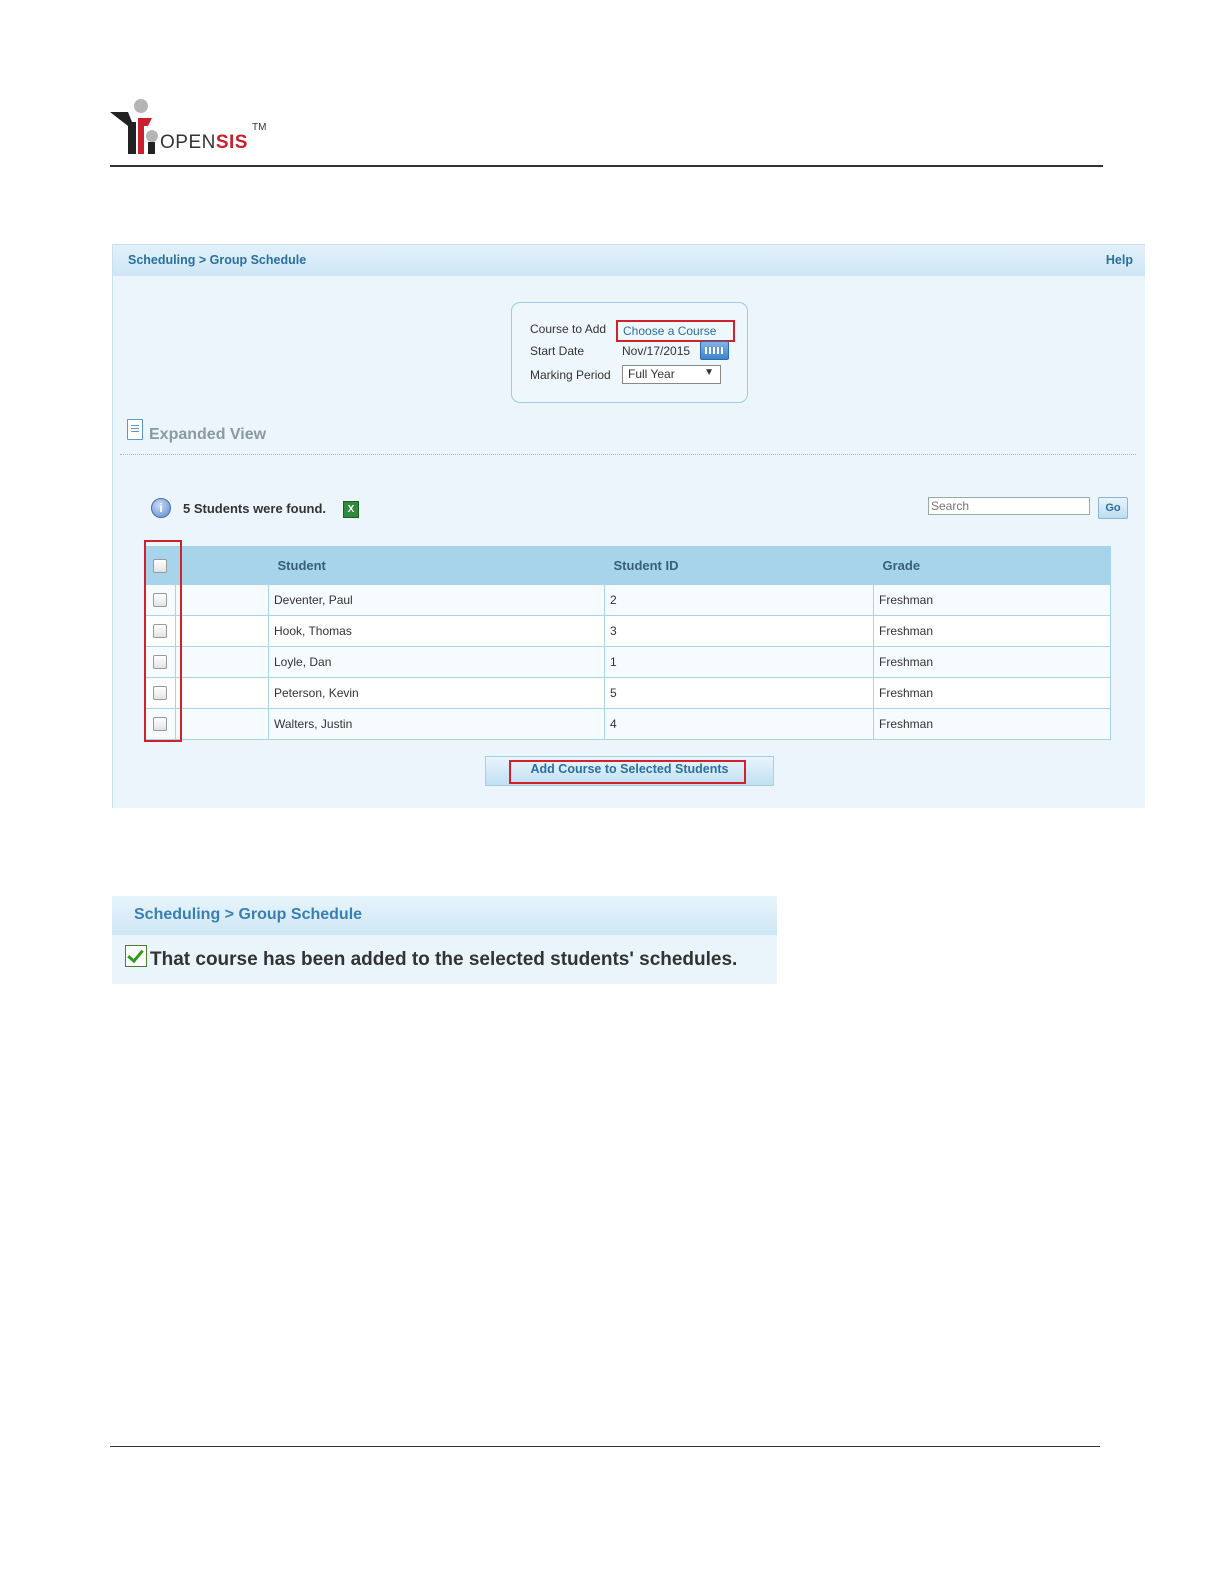  What do you see at coordinates (739, 631) in the screenshot?
I see `cell-student-id: 3` at bounding box center [739, 631].